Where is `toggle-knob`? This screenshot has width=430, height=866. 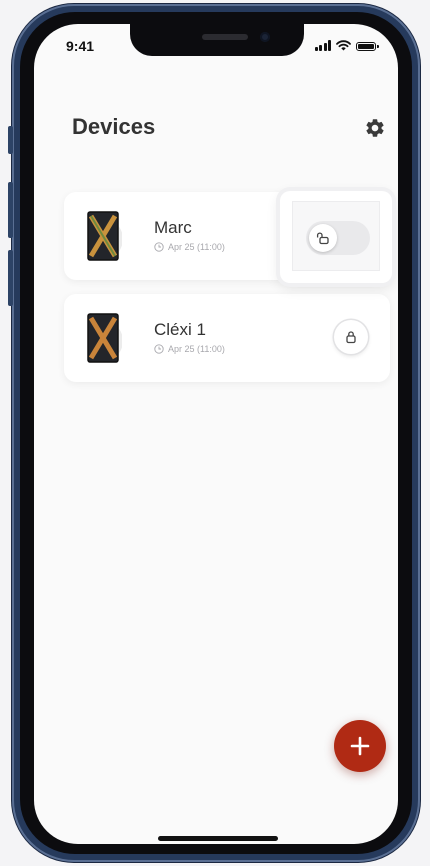 toggle-knob is located at coordinates (323, 238).